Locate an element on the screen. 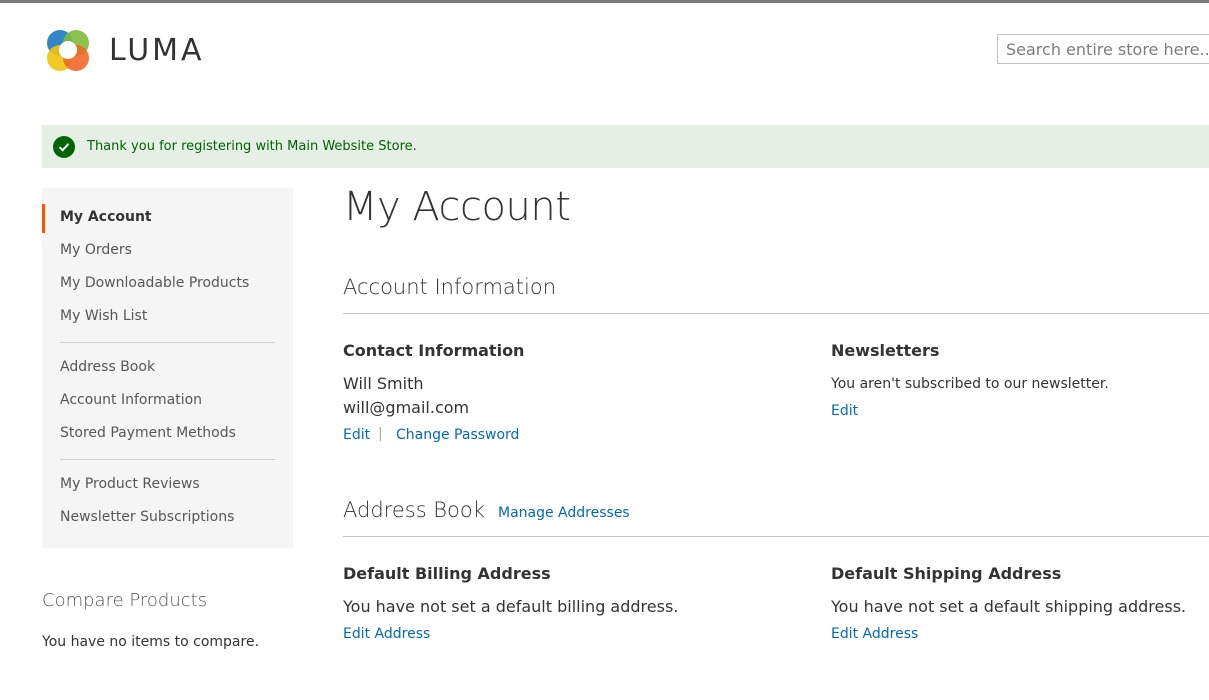 The width and height of the screenshot is (1209, 700). store-logo: LUMA is located at coordinates (124, 50).